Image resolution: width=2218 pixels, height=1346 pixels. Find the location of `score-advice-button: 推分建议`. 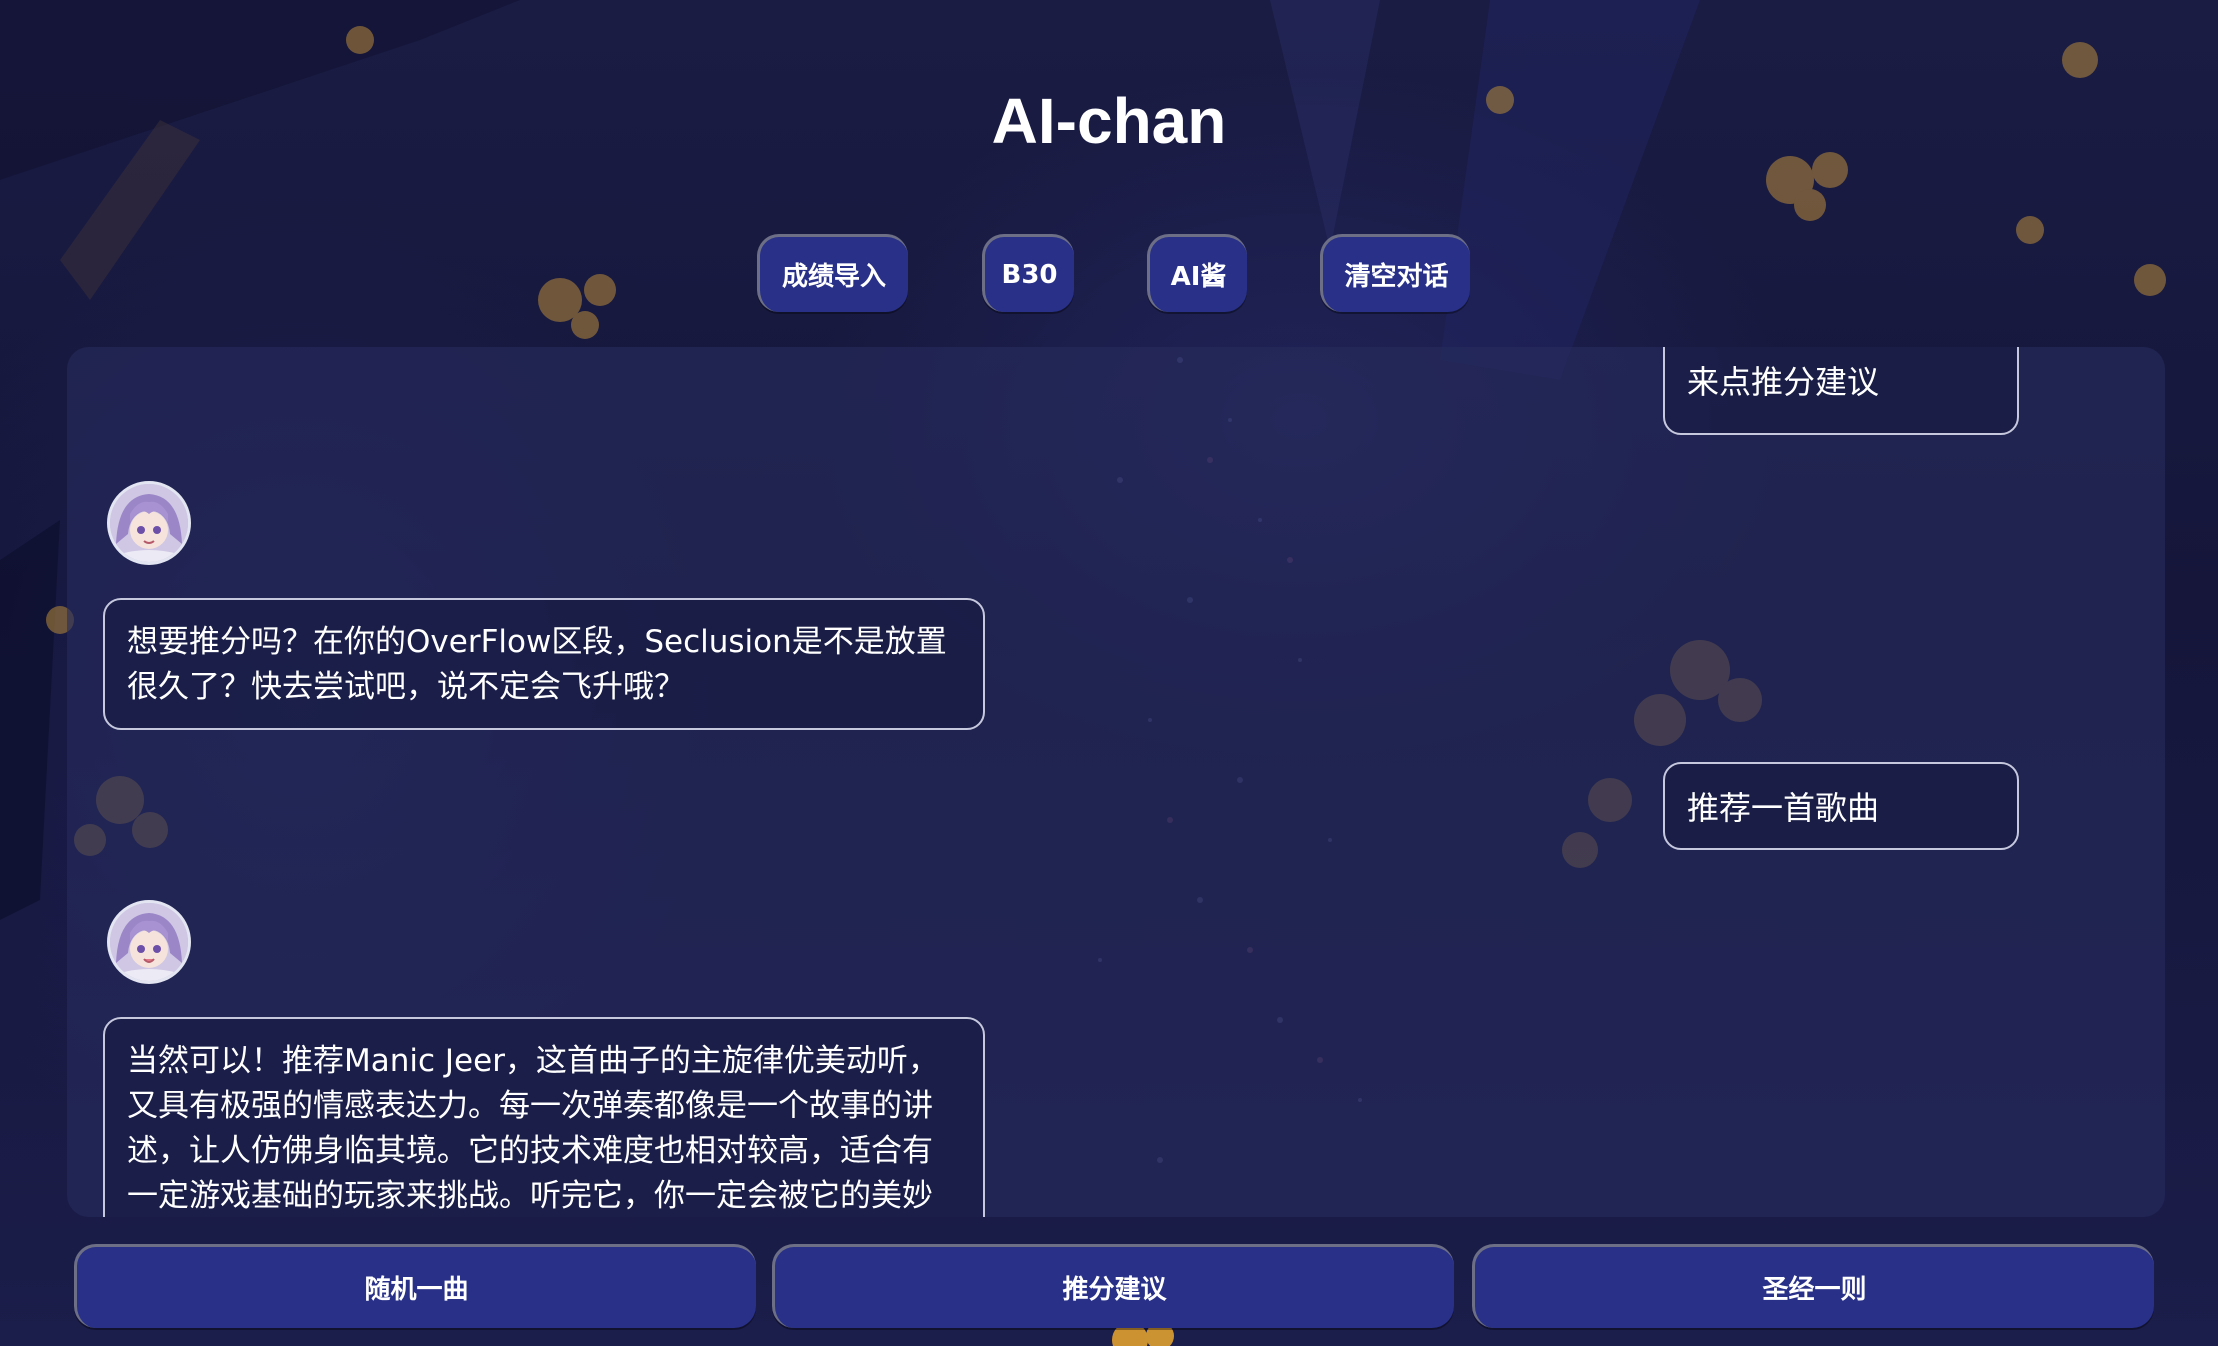

score-advice-button: 推分建议 is located at coordinates (1113, 1286).